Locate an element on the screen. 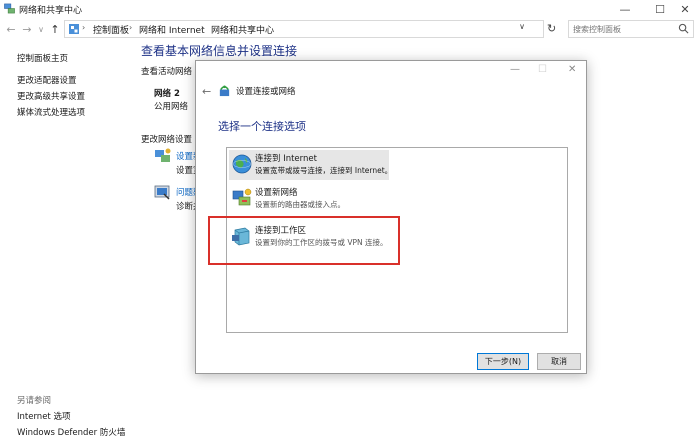  minimize-button: — is located at coordinates (625, 9).